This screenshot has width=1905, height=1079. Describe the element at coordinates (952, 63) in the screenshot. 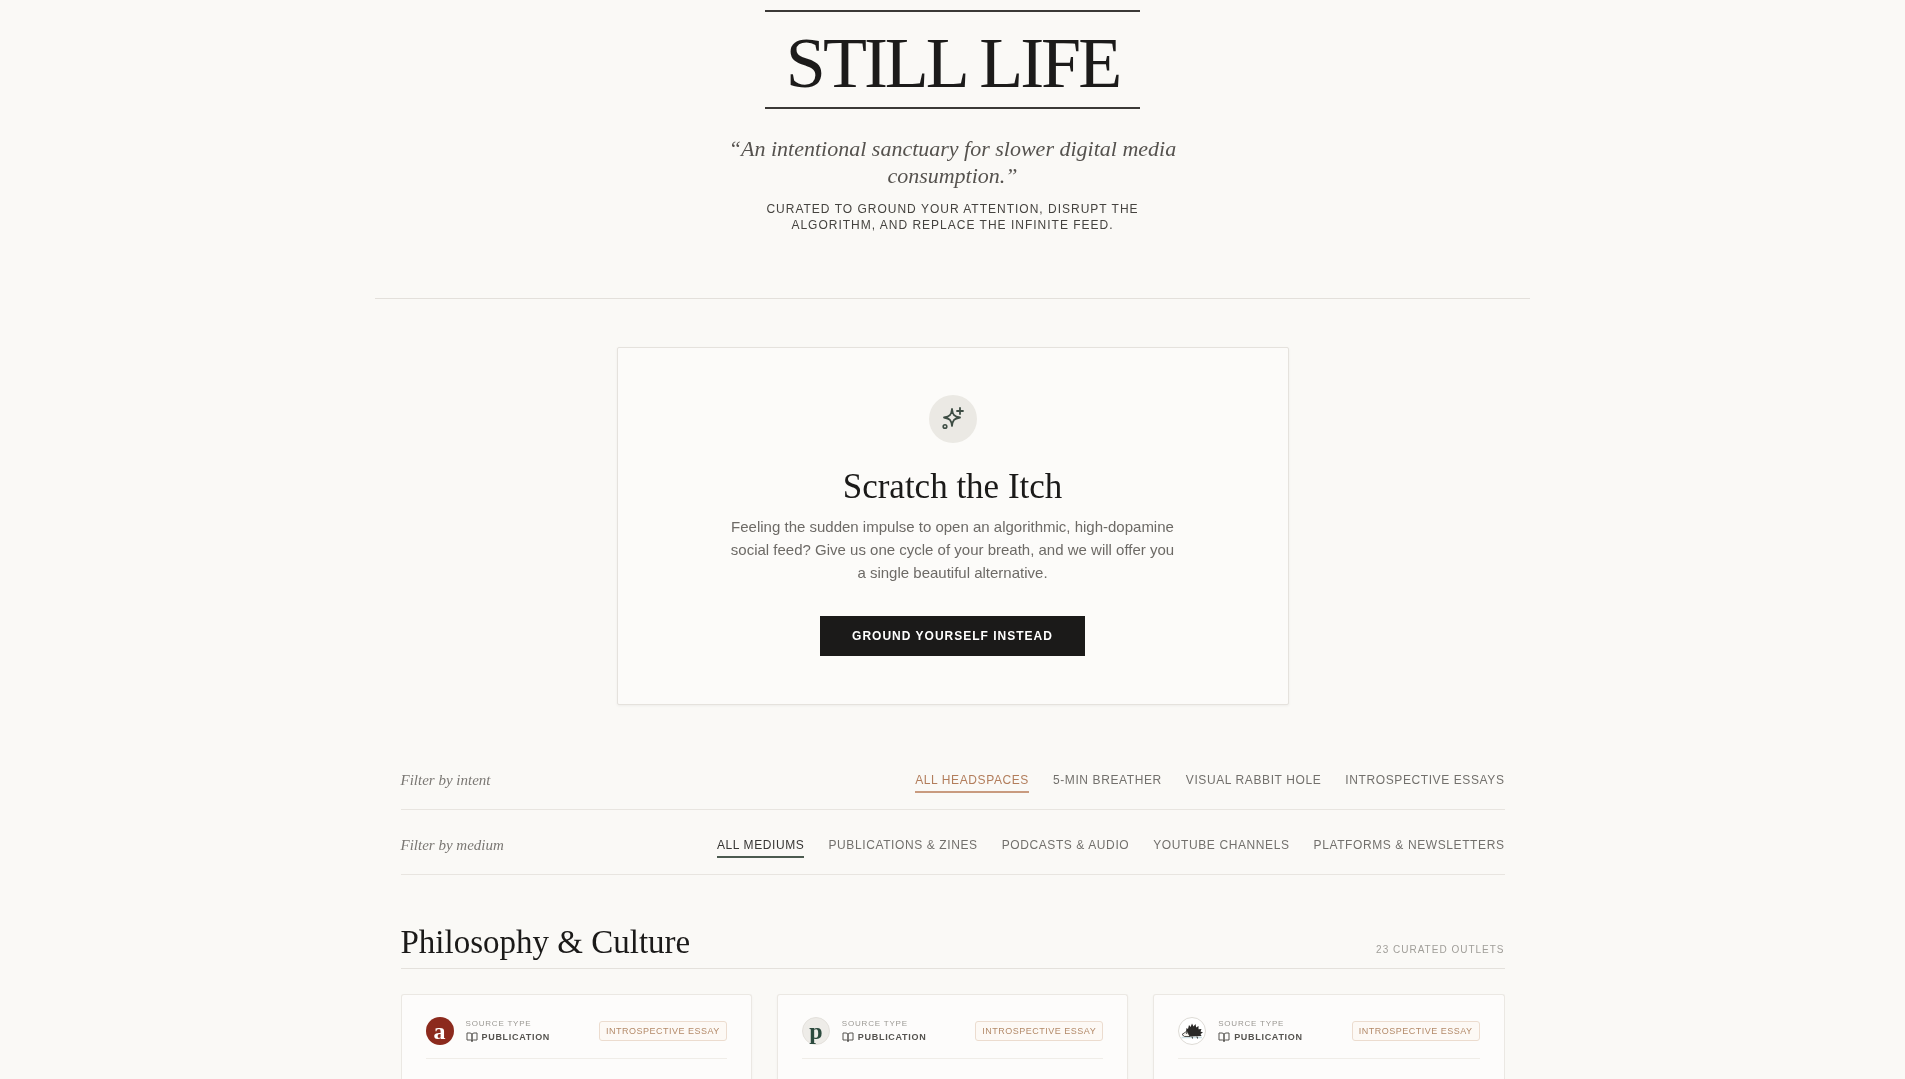

I see `site-title: STILL LIFE` at that location.